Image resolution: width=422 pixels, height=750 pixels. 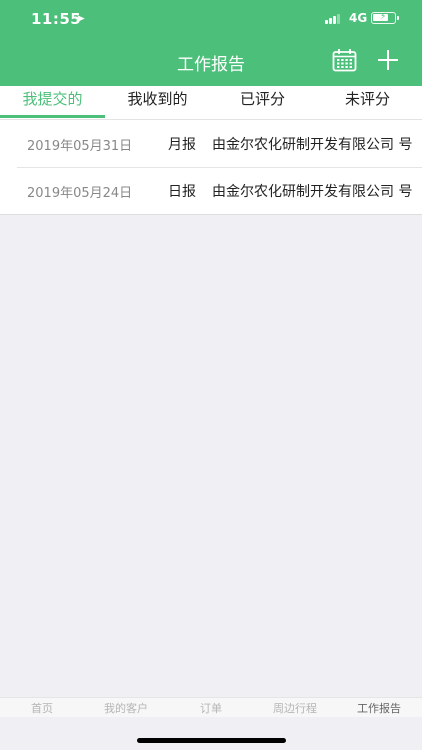 I want to click on list-item: 2019年05月31日 月报 由金尔农化研制开发有限公司 号, so click(x=211, y=143).